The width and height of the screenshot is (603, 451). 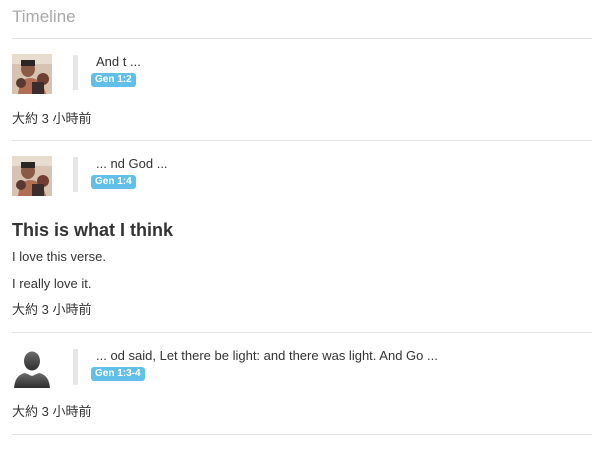 I want to click on timeline-divider, so click(x=302, y=434).